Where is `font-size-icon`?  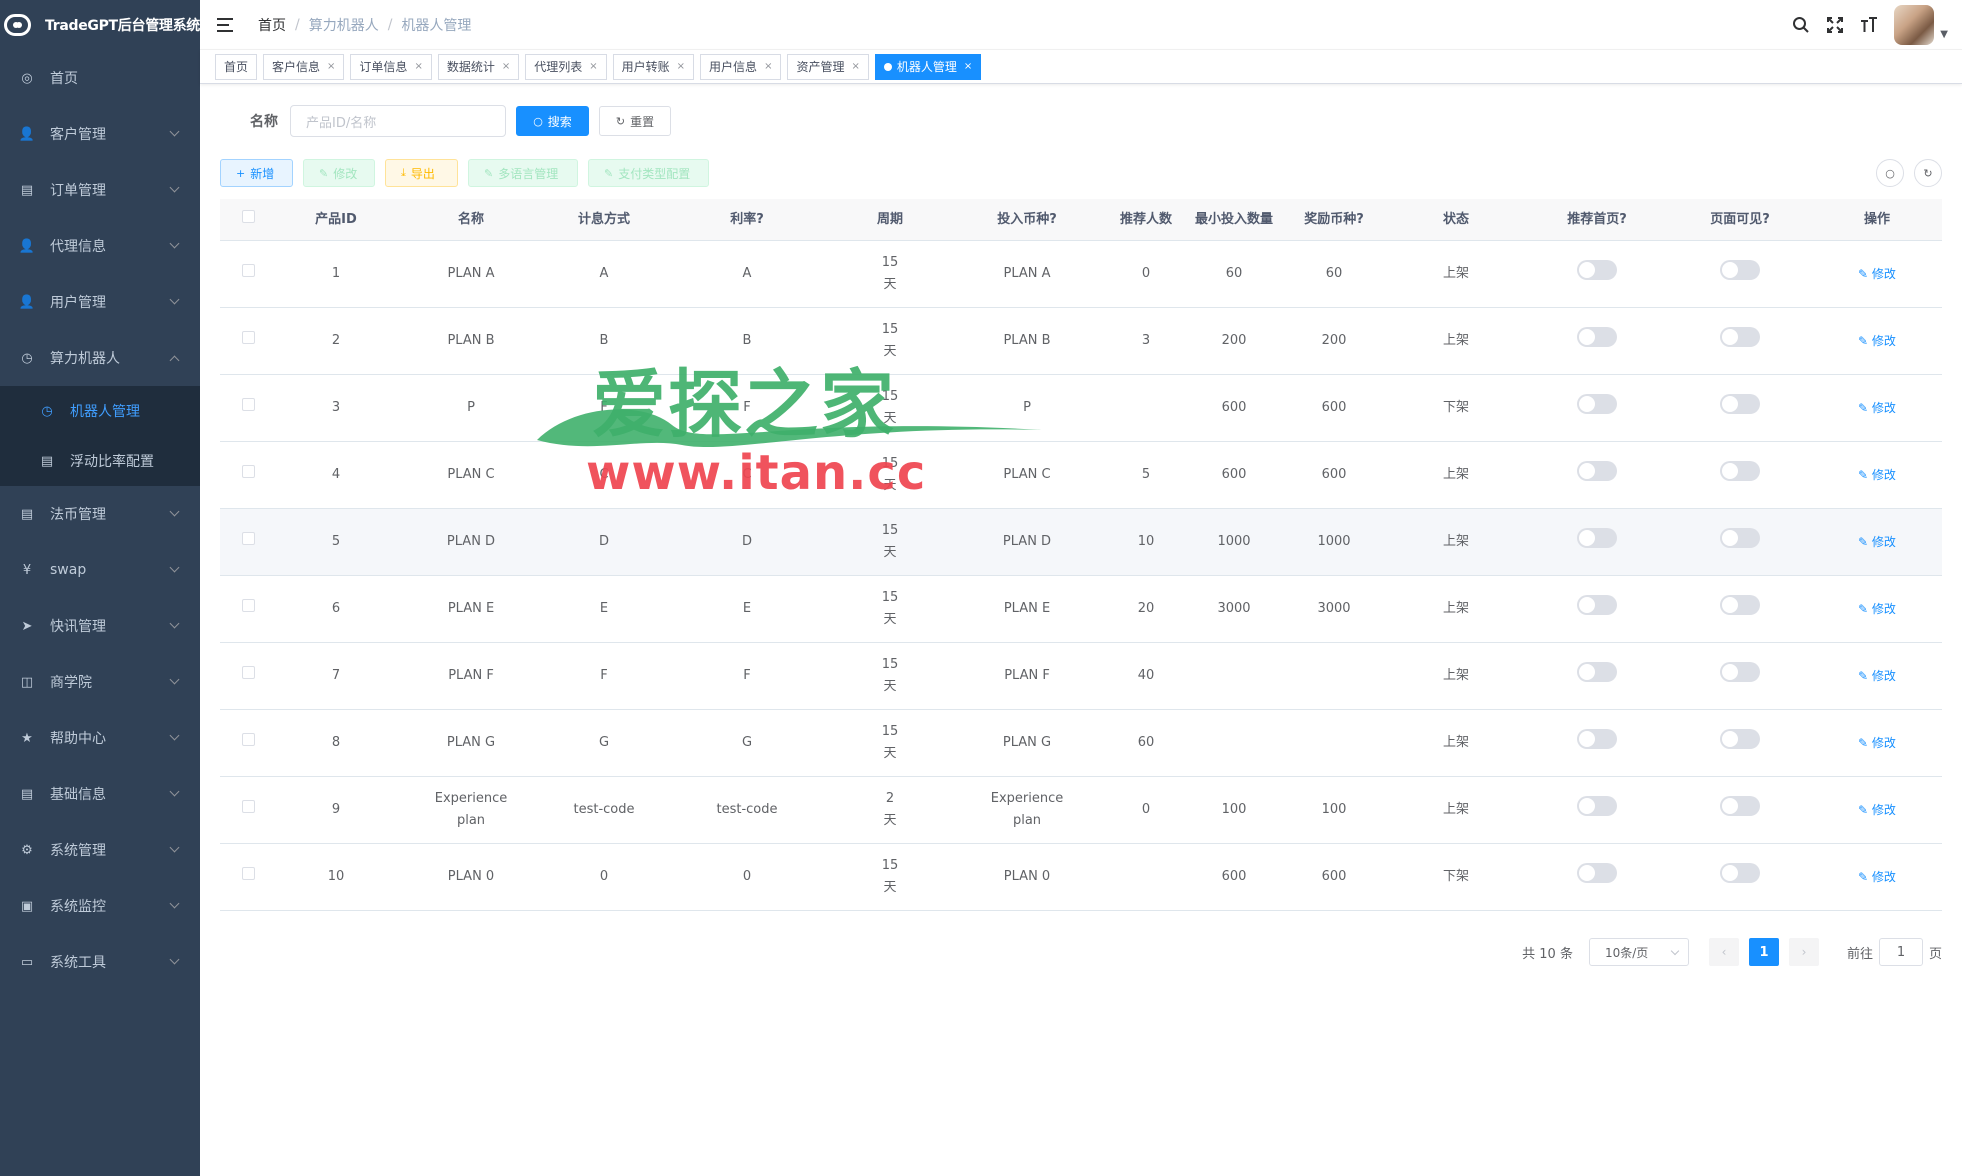 font-size-icon is located at coordinates (1869, 25).